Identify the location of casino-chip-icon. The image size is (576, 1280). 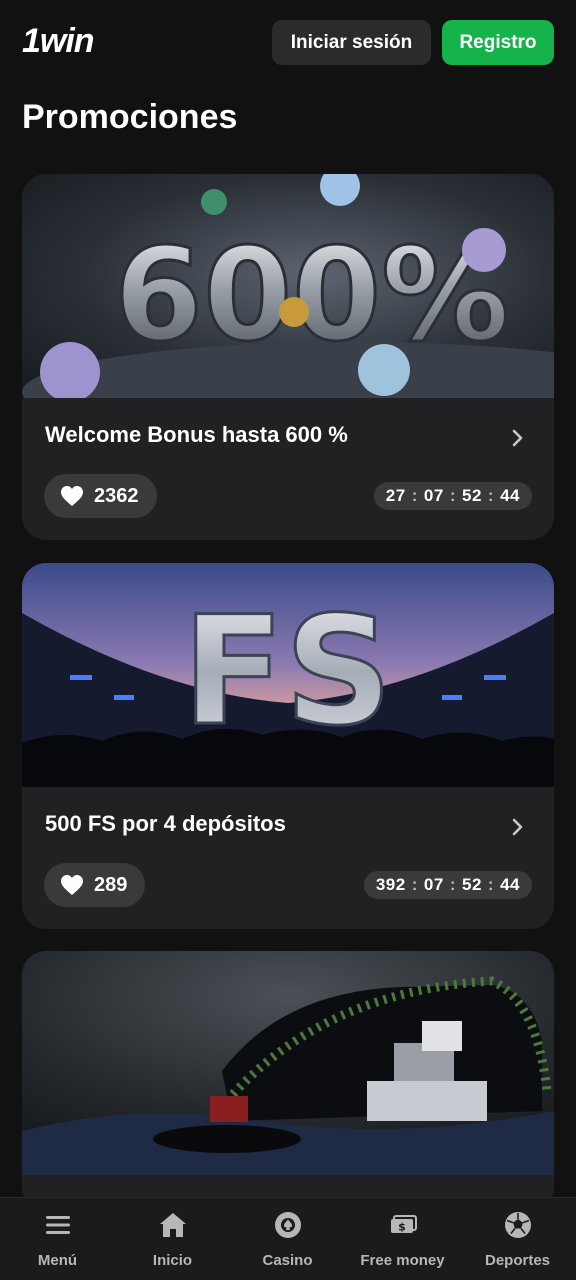
(287, 1225).